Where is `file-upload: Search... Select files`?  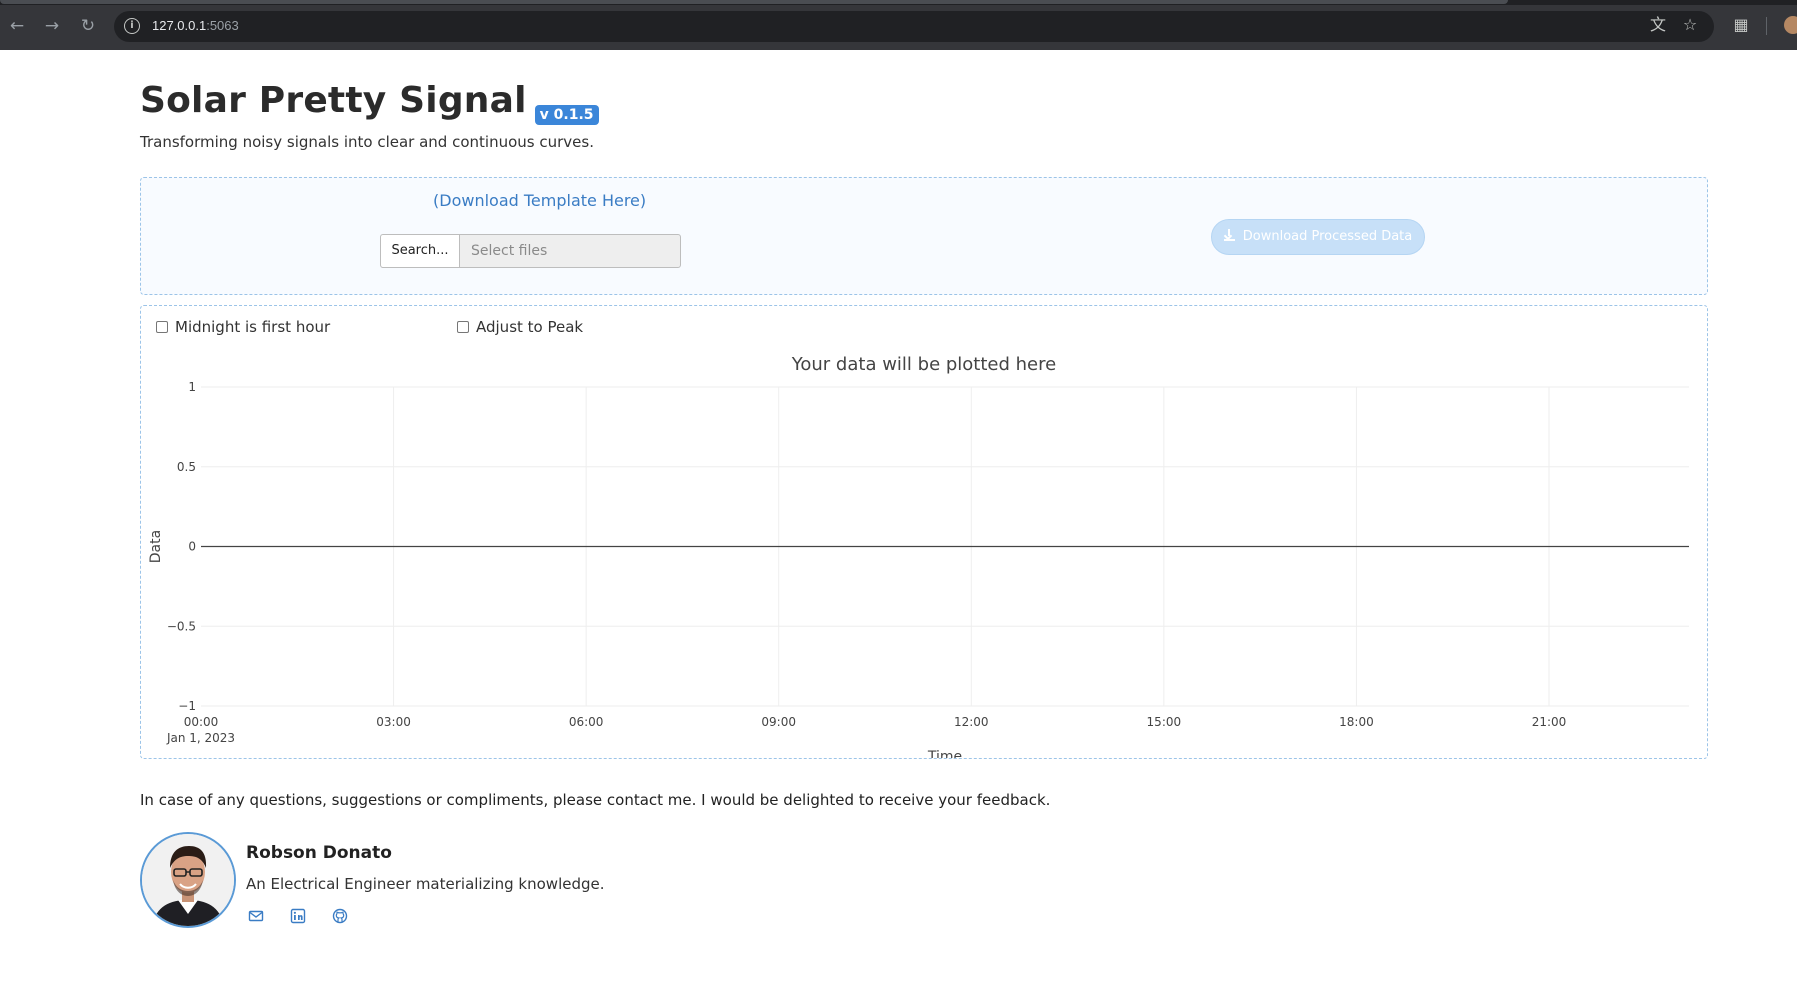
file-upload: Search... Select files is located at coordinates (530, 251).